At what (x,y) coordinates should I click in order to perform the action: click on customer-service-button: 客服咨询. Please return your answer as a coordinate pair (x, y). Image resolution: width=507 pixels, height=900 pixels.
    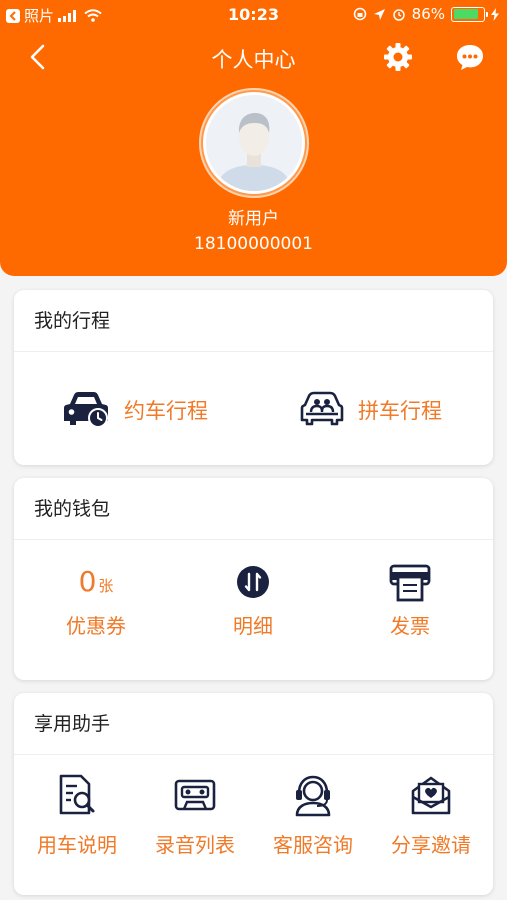
    Looking at the image, I should click on (313, 815).